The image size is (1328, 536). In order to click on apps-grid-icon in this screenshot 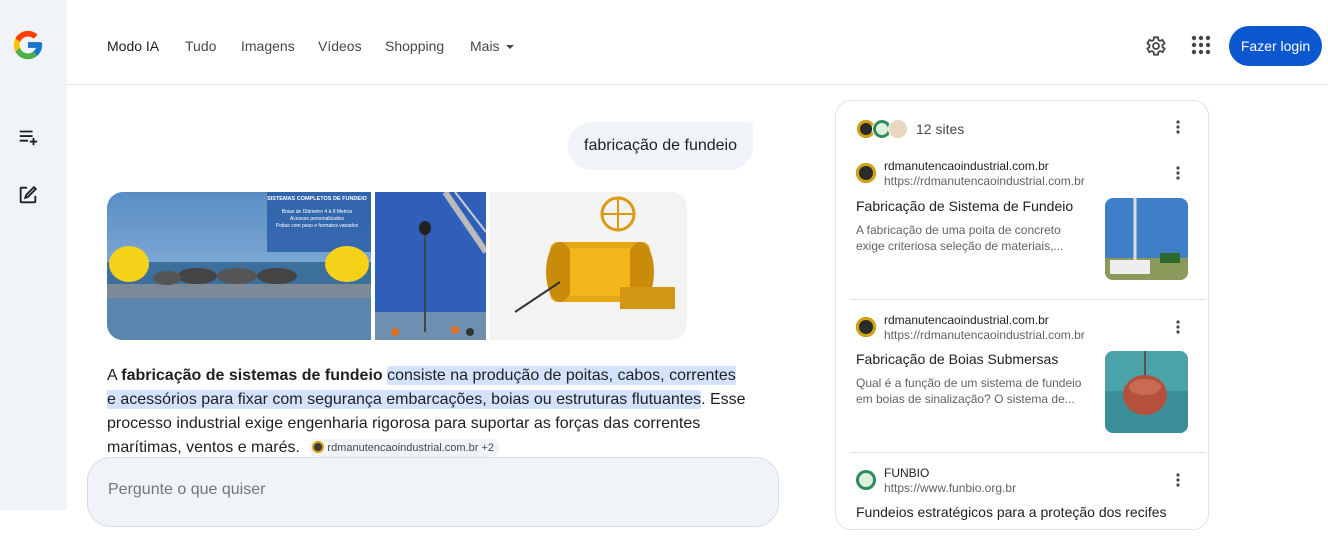, I will do `click(1201, 45)`.